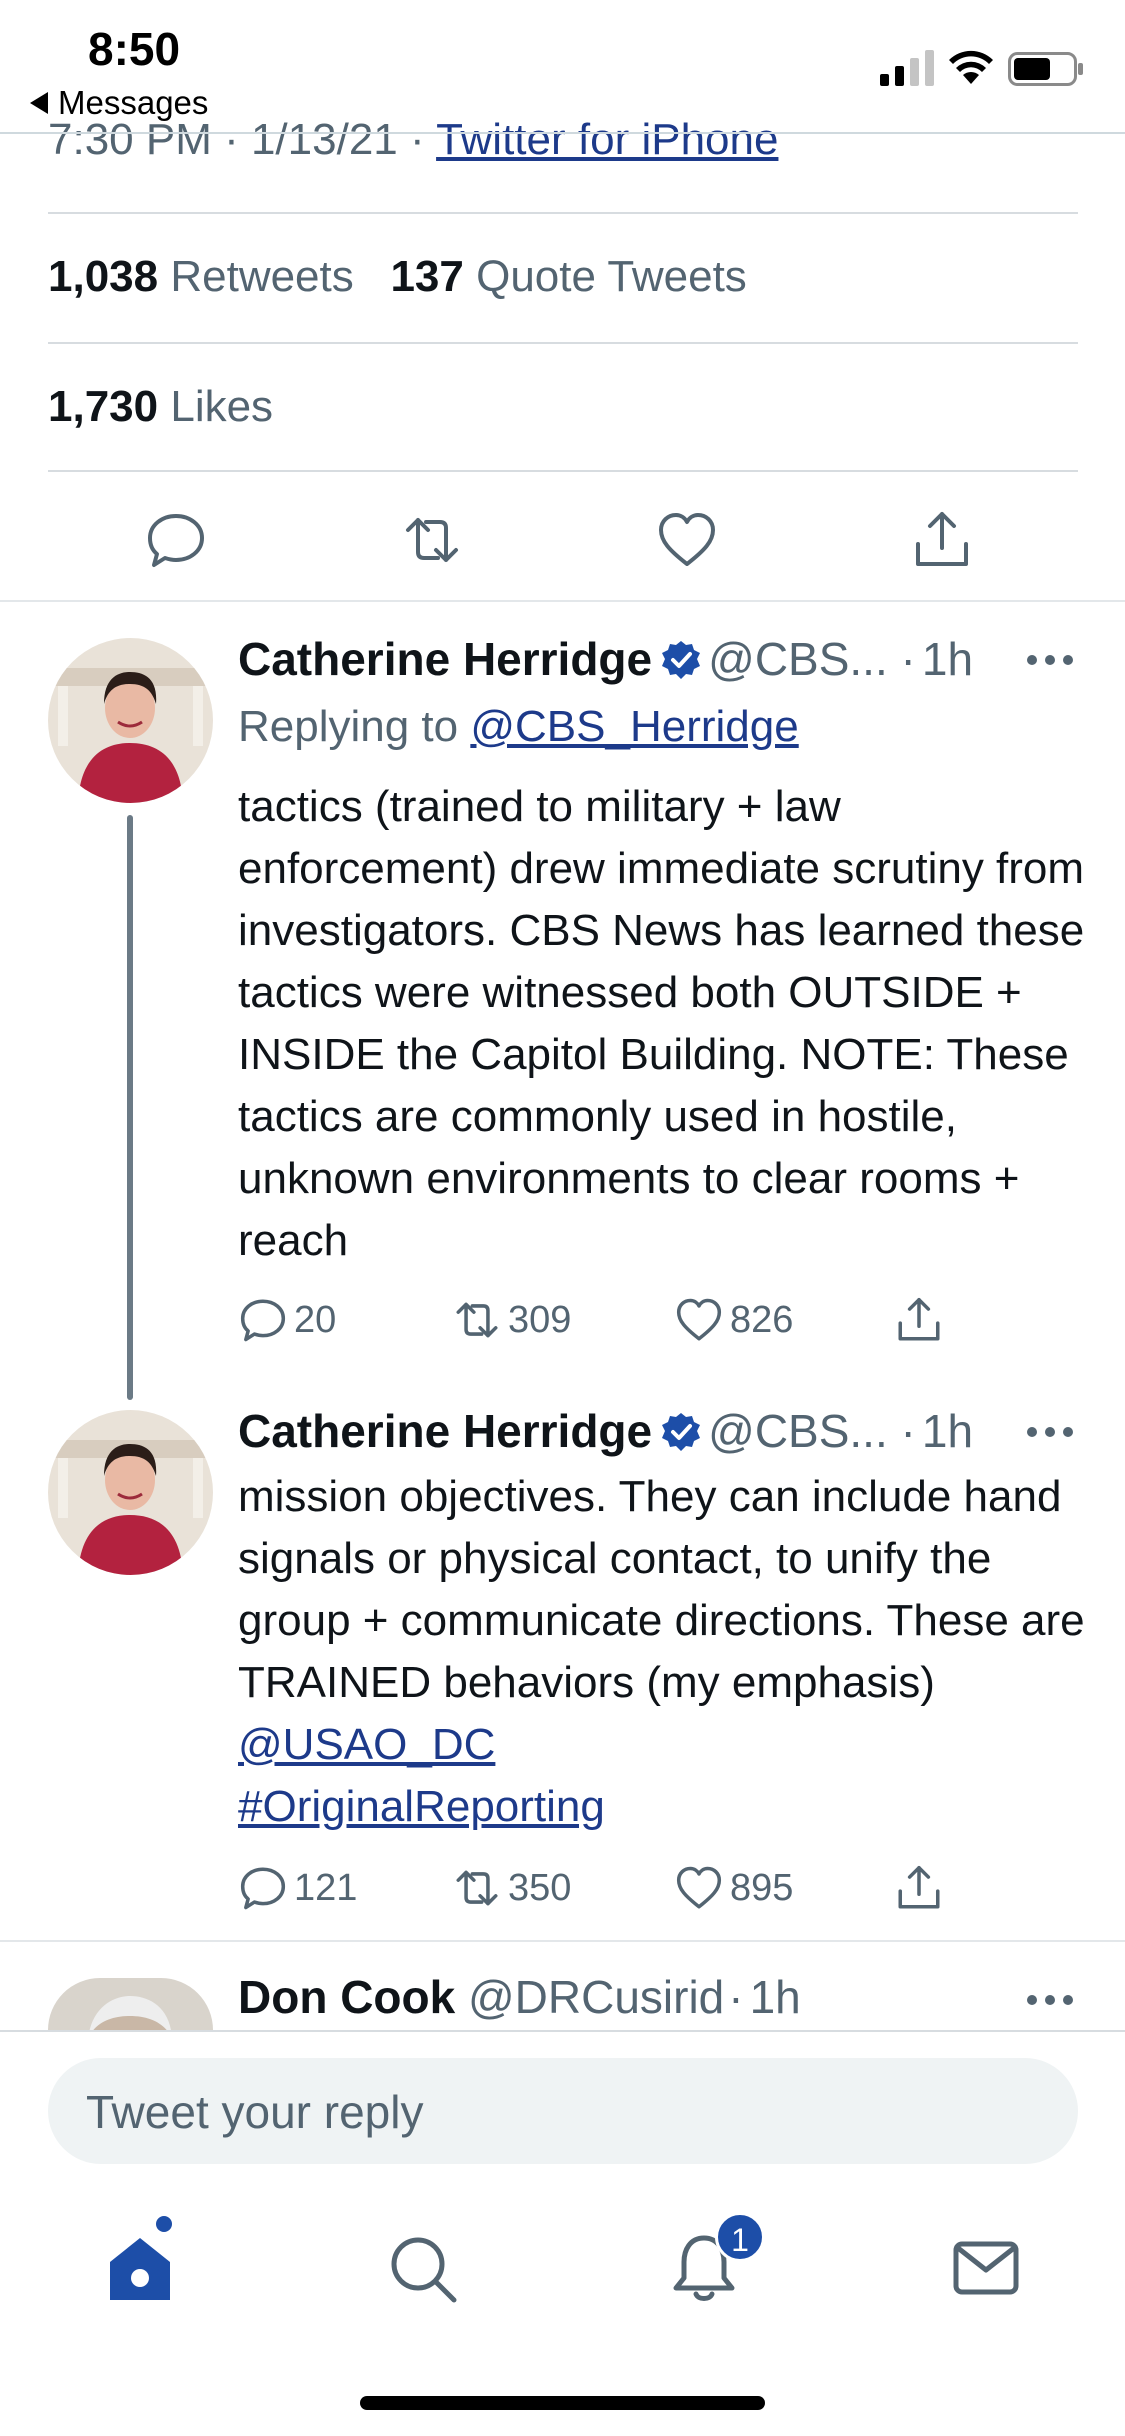 Image resolution: width=1125 pixels, height=2436 pixels. Describe the element at coordinates (326, 1887) in the screenshot. I see `reply-count: 121` at that location.